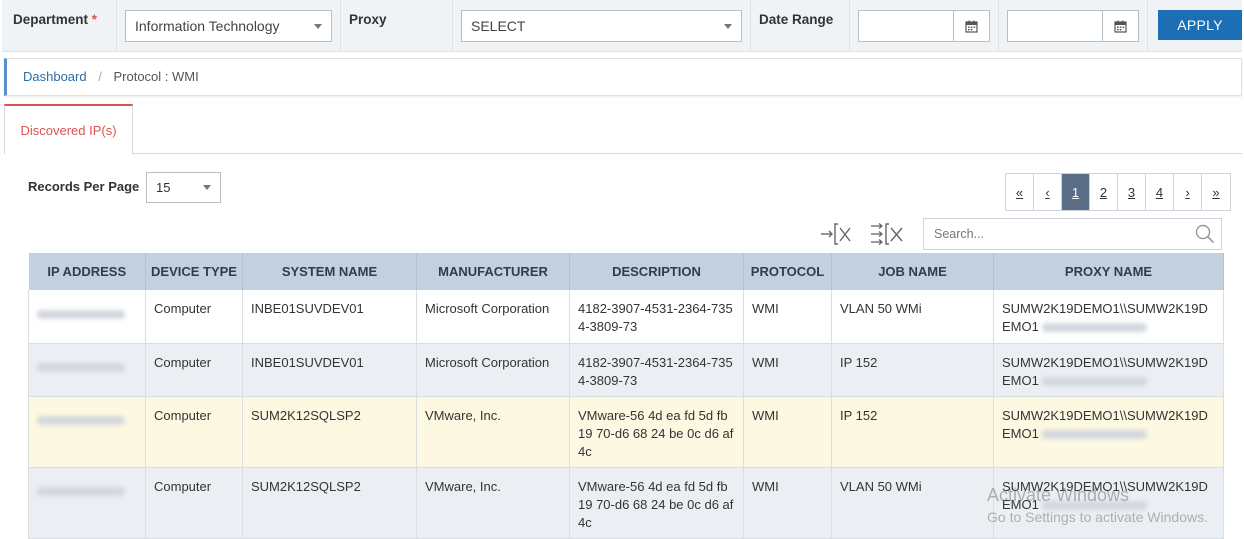 This screenshot has width=1244, height=539. I want to click on records-per-page-select: 15, so click(183, 187).